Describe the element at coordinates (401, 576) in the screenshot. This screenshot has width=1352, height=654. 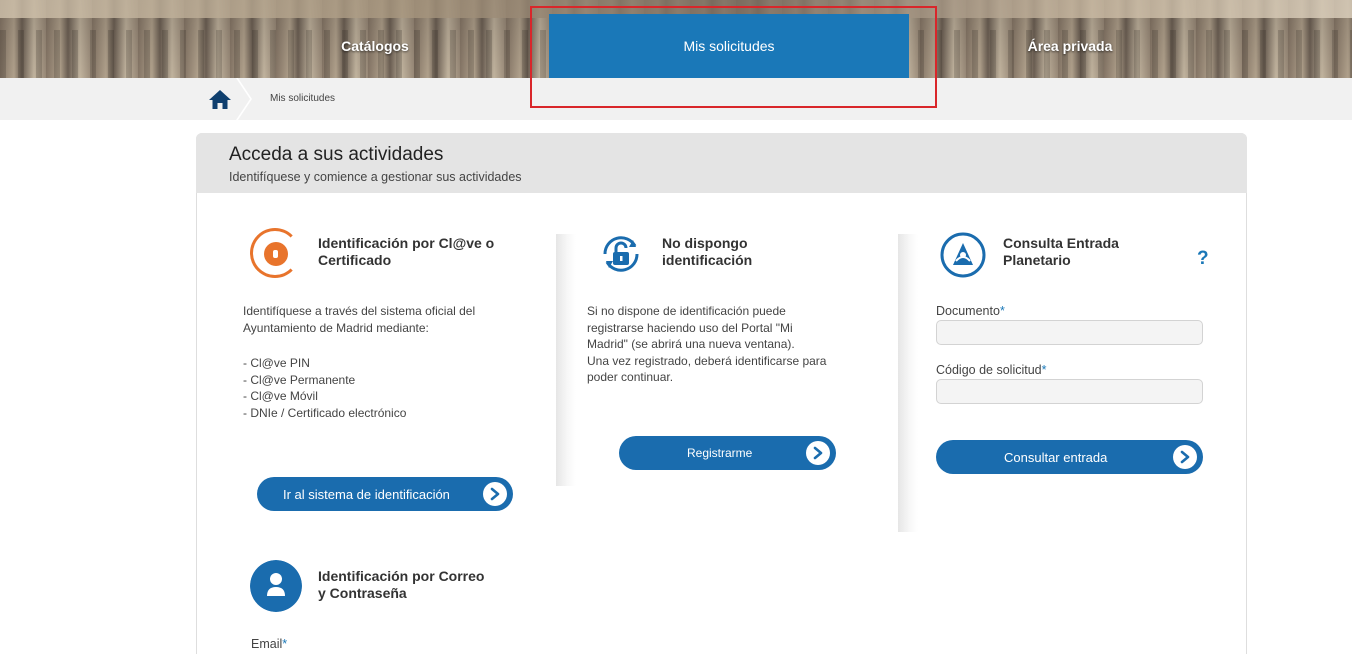
I see `correo-title-line1: Identificación por Correo` at that location.